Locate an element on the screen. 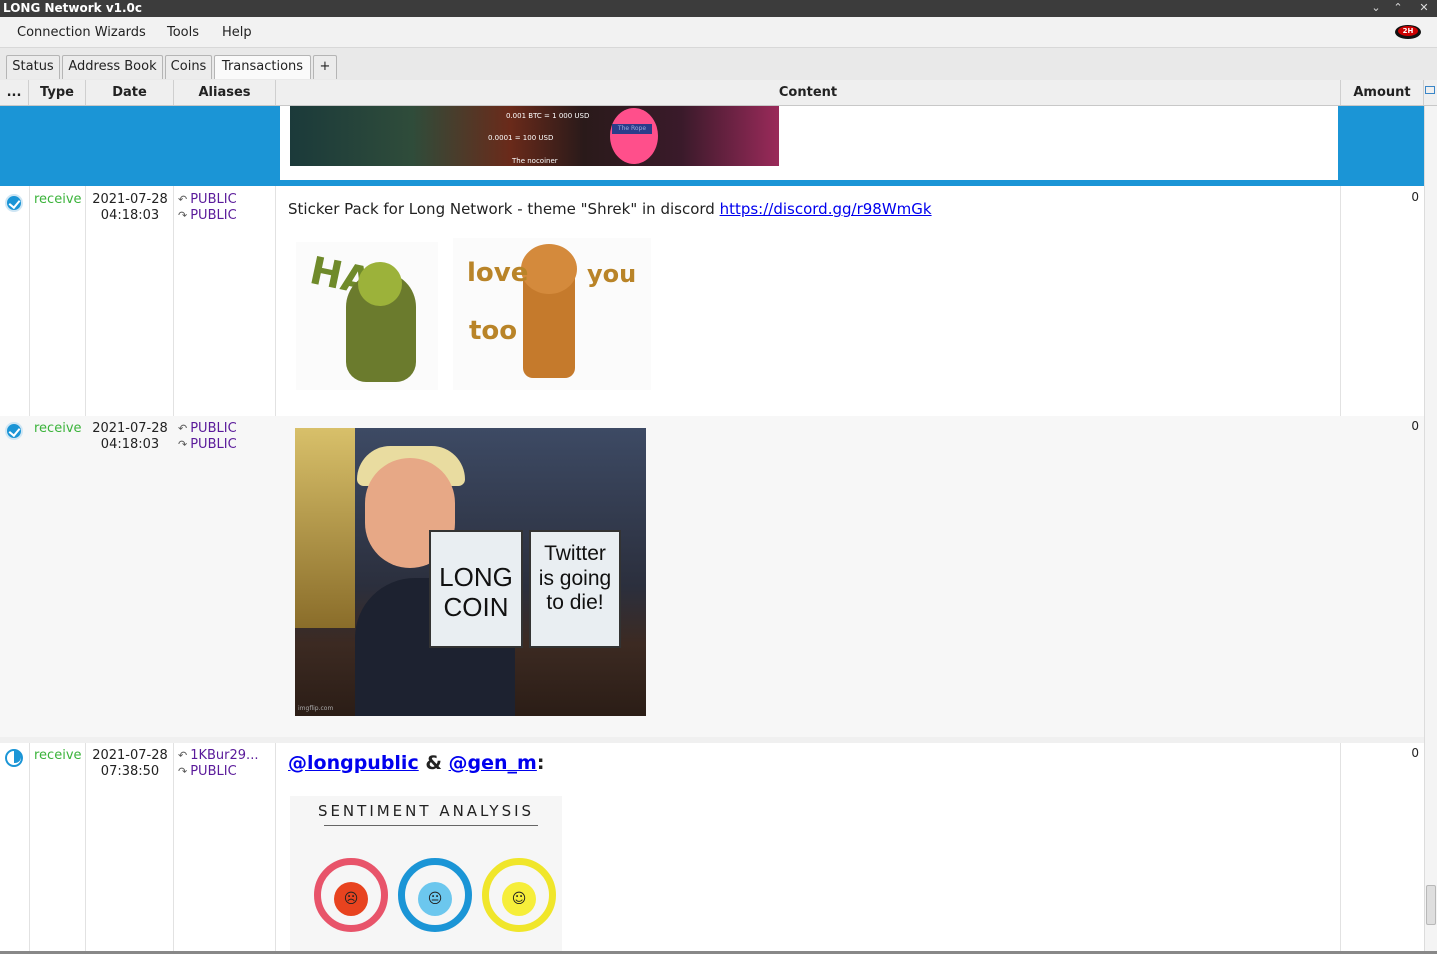  image-caption: 0.001 BTC = 1 000 USD is located at coordinates (548, 116).